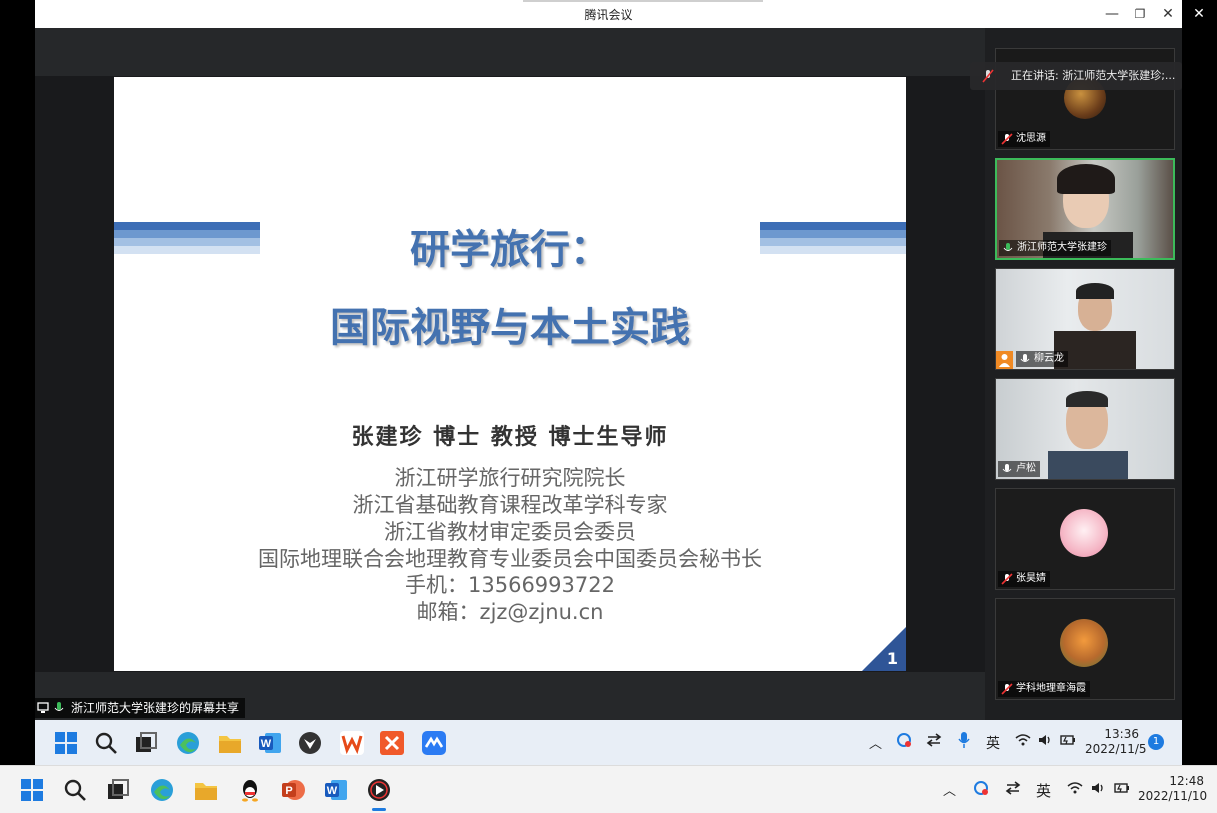 Image resolution: width=1217 pixels, height=813 pixels. I want to click on minimize-button: —, so click(1112, 14).